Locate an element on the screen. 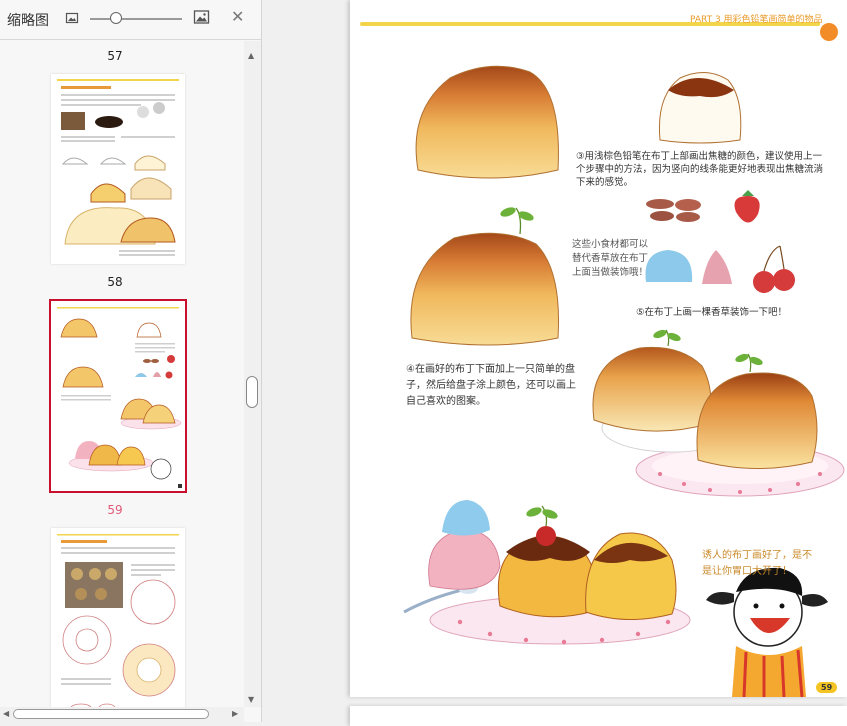  scroll-right-arrow-icon: ▶ is located at coordinates (235, 713).